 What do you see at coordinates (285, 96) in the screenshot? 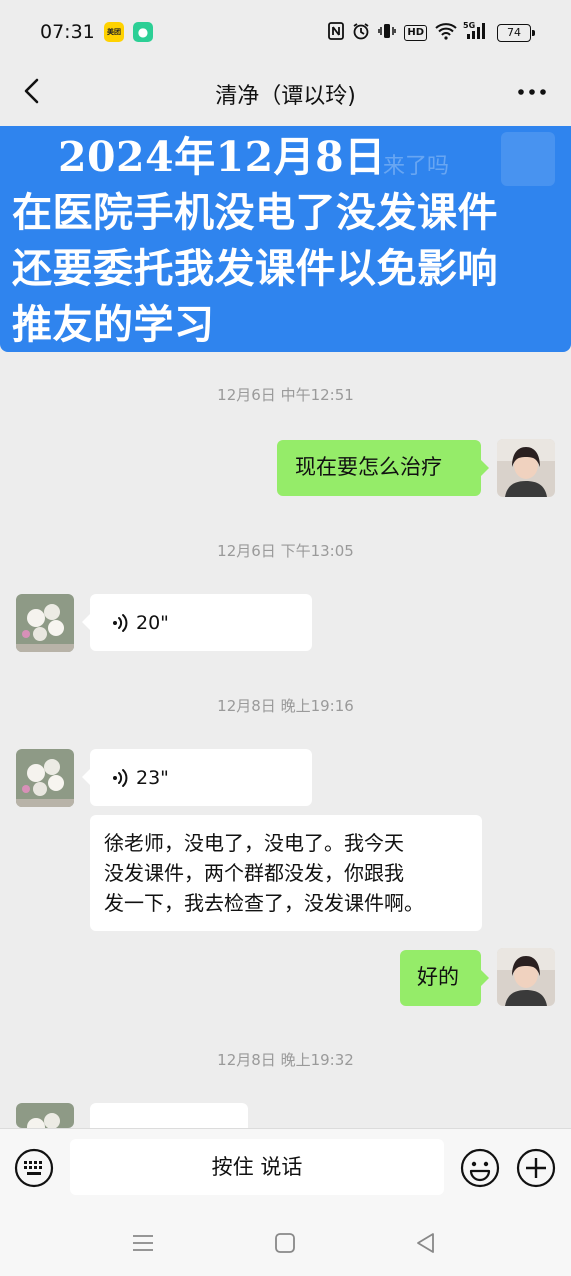
I see `chat-title: 清净（谭以玲)` at bounding box center [285, 96].